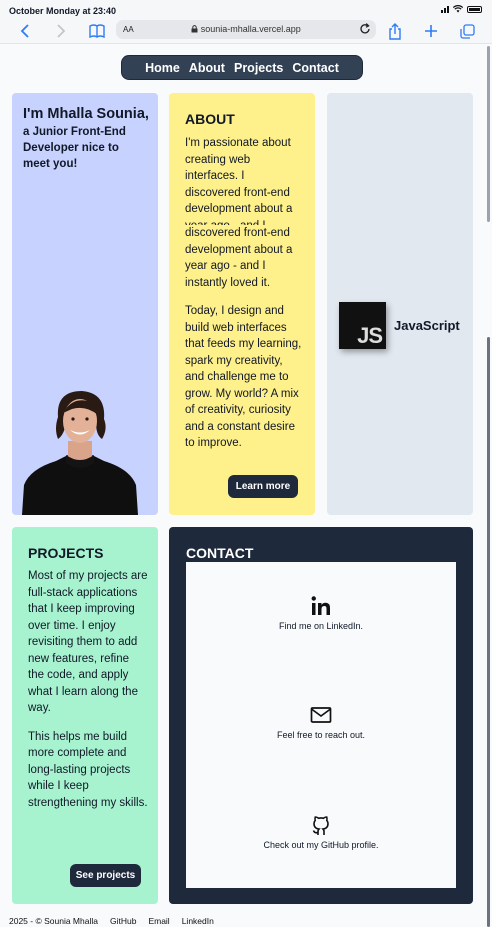  What do you see at coordinates (198, 921) in the screenshot?
I see `footer-linkedin-link: LinkedIn` at bounding box center [198, 921].